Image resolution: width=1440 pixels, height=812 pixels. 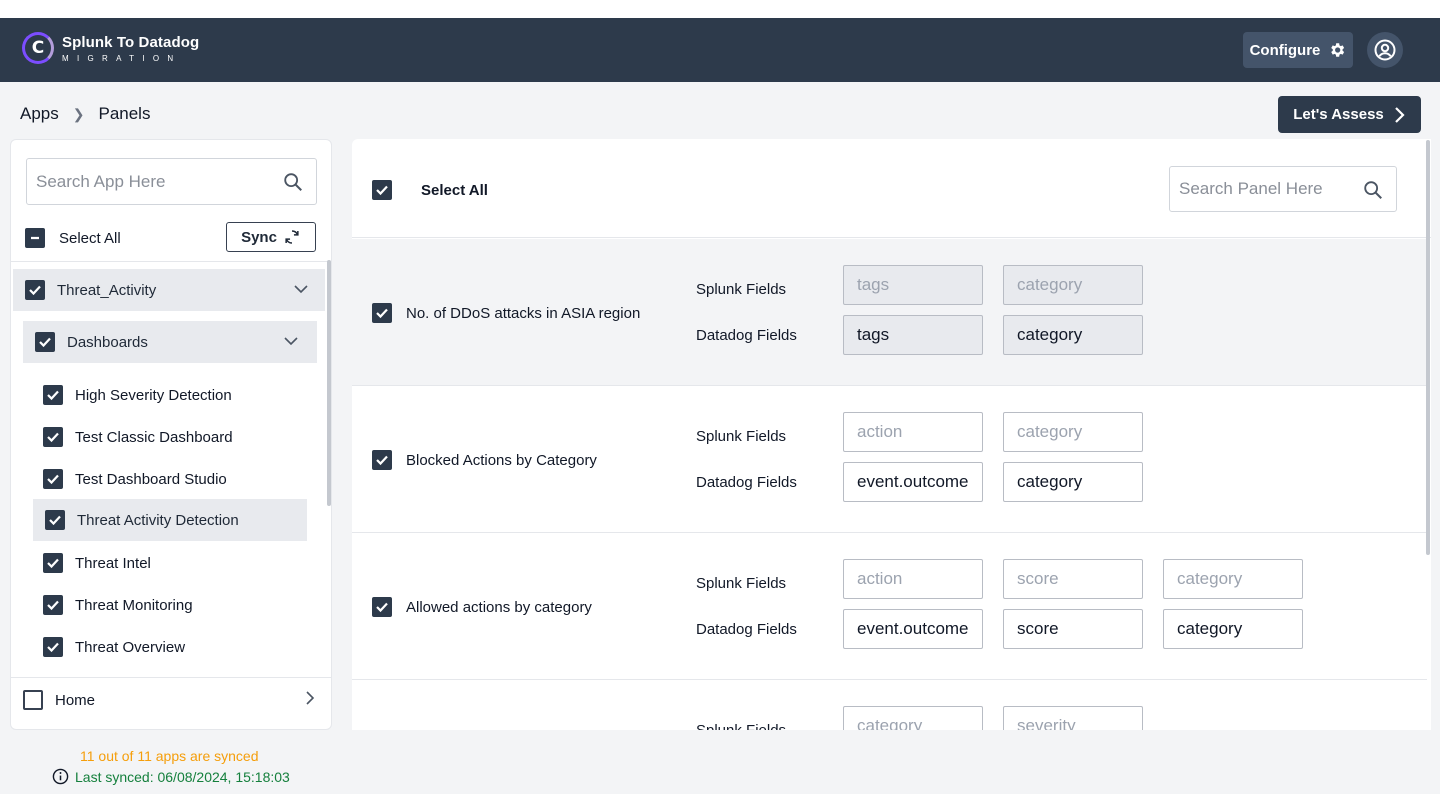 What do you see at coordinates (151, 479) in the screenshot?
I see `dashboard-label: Test Dashboard Studio` at bounding box center [151, 479].